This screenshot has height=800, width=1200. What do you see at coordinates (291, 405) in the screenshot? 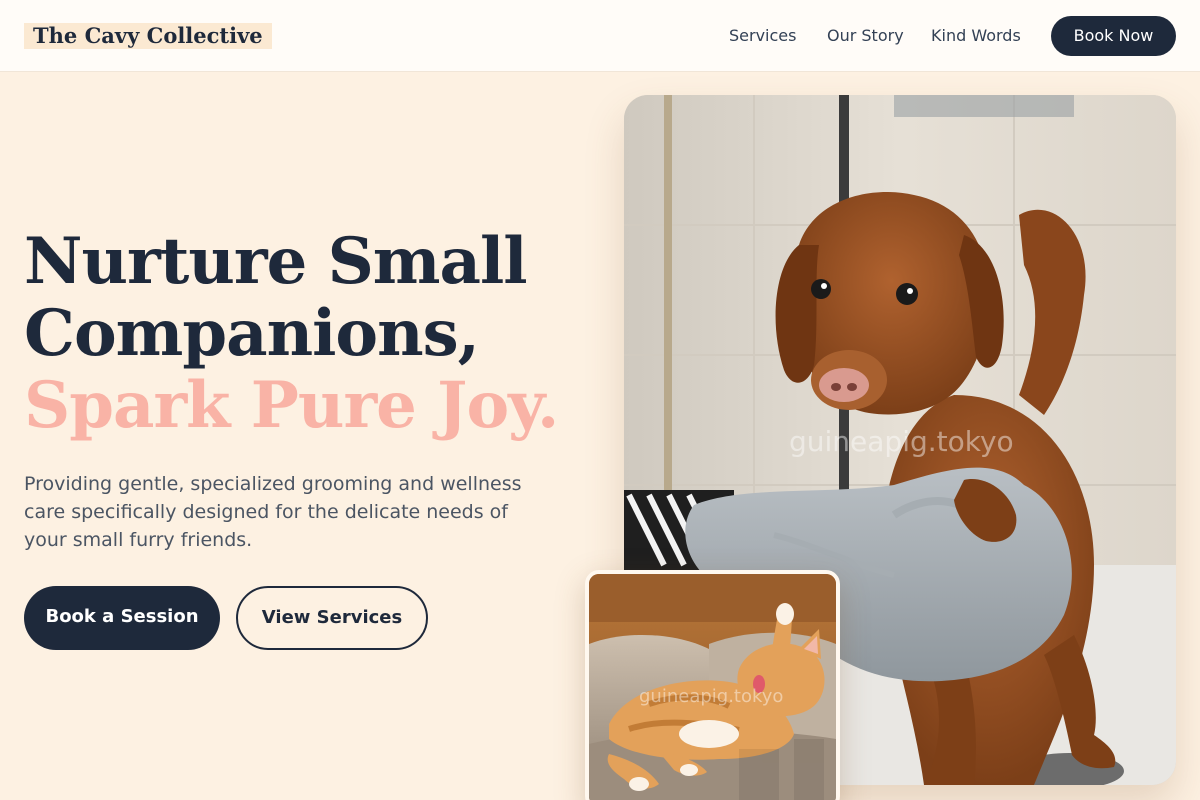
I see `hero-title-accent: Spark Pure Joy.` at bounding box center [291, 405].